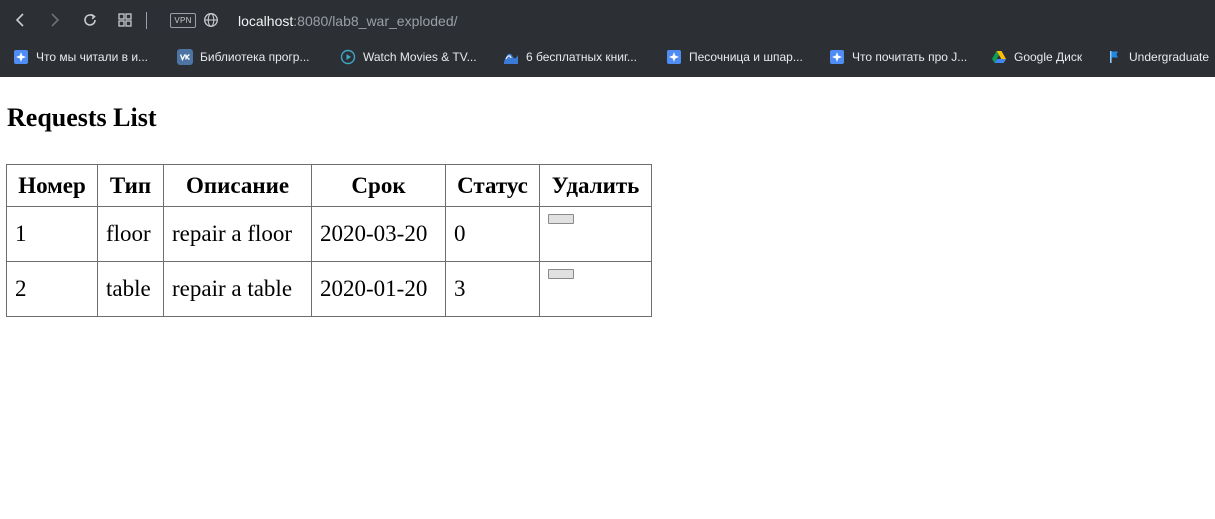 The height and width of the screenshot is (519, 1215). Describe the element at coordinates (21, 20) in the screenshot. I see `back-icon` at that location.